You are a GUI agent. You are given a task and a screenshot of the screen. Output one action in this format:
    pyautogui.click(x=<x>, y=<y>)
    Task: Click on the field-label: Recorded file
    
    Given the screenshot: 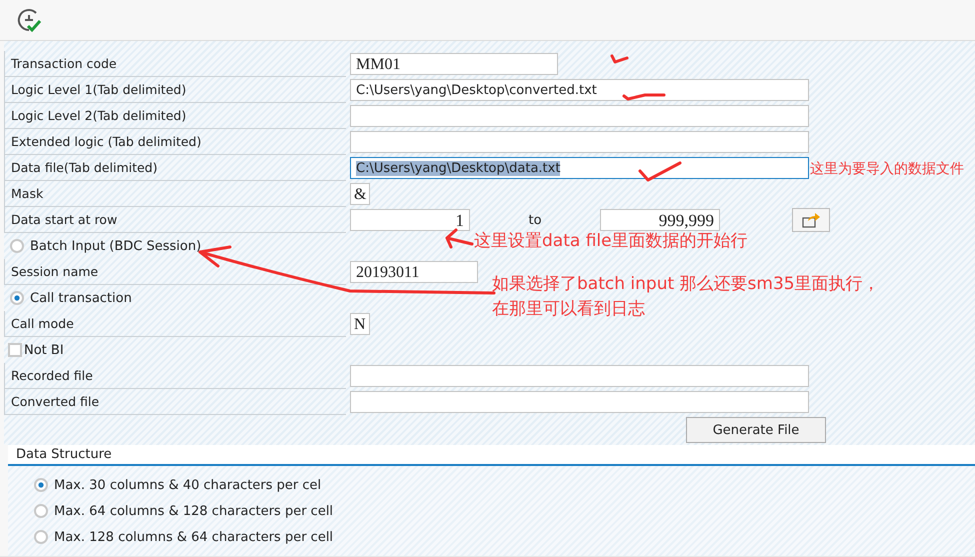 What is the action you would take?
    pyautogui.click(x=175, y=376)
    